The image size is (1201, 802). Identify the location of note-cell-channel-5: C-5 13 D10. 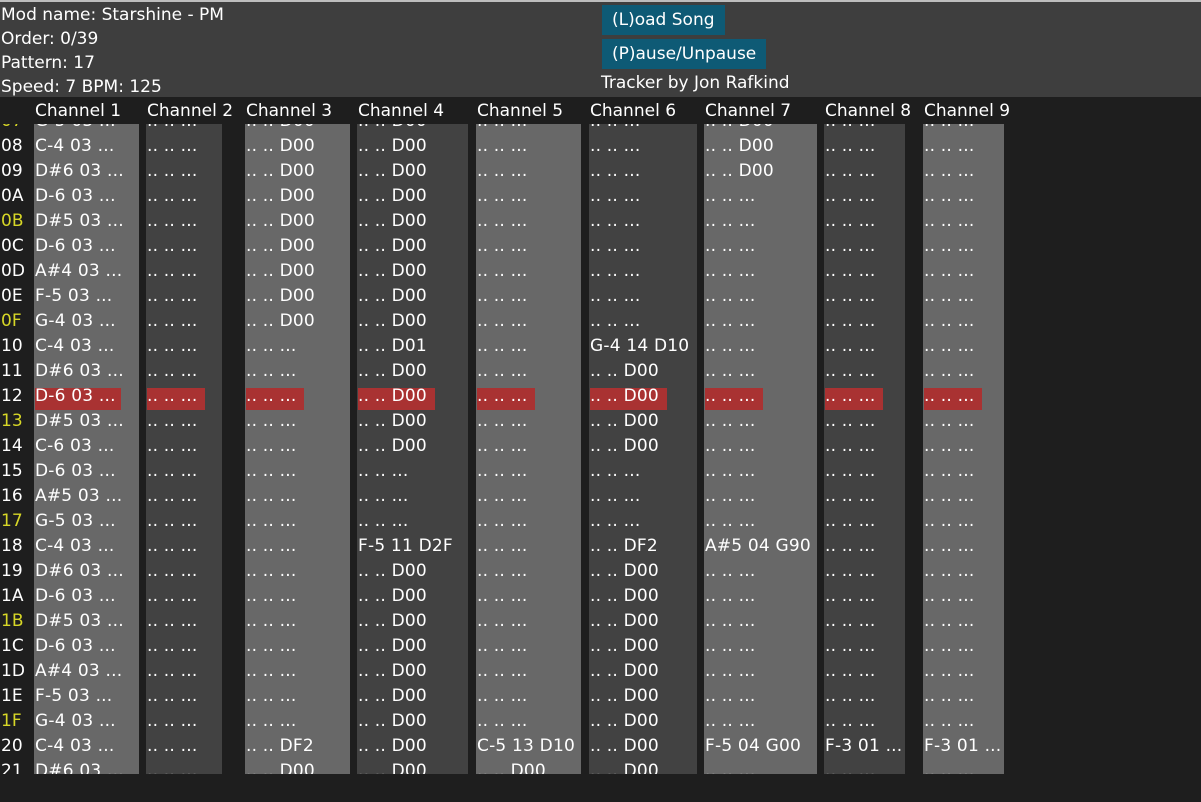
(526, 746).